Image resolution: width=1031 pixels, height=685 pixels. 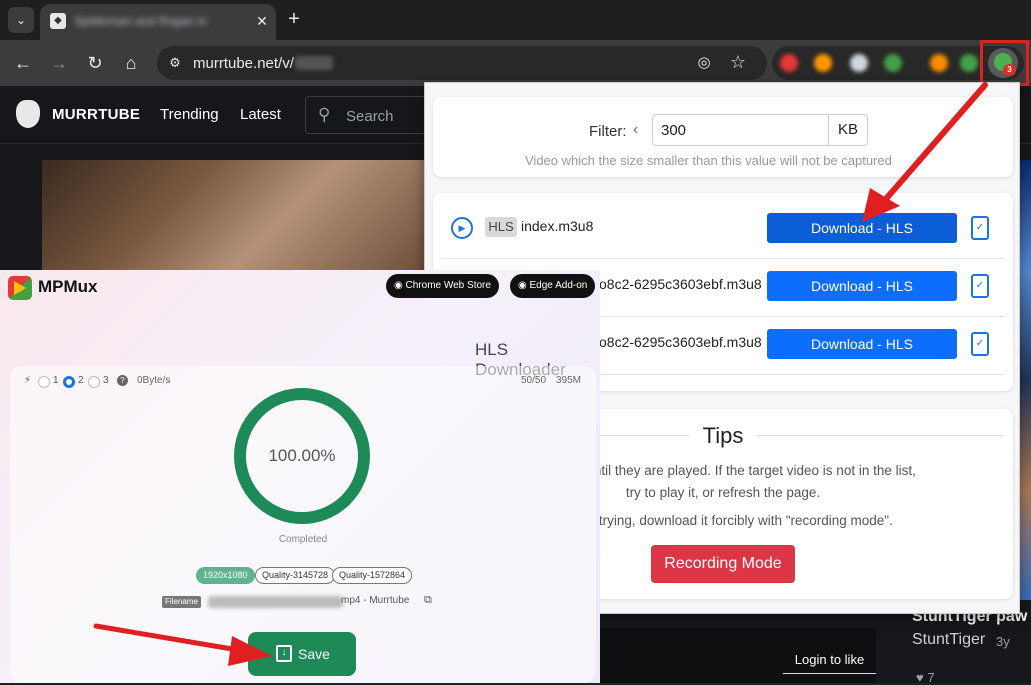 I want to click on tips-title-text: Tips, so click(x=723, y=435).